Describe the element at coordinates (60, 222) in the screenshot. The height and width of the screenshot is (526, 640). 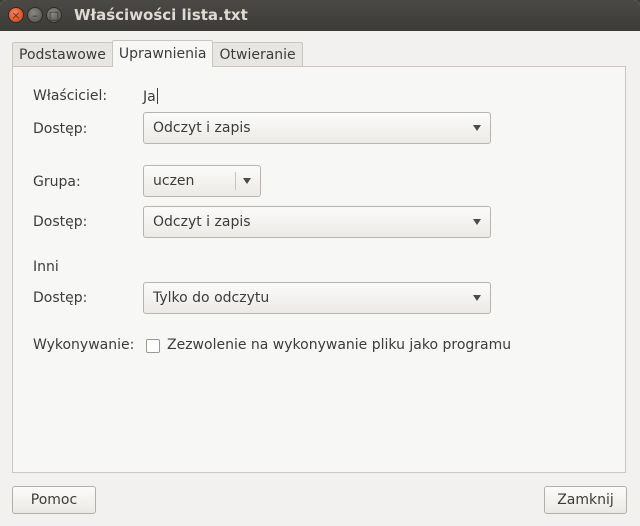
I see `group-access-label: Dostęp:` at that location.